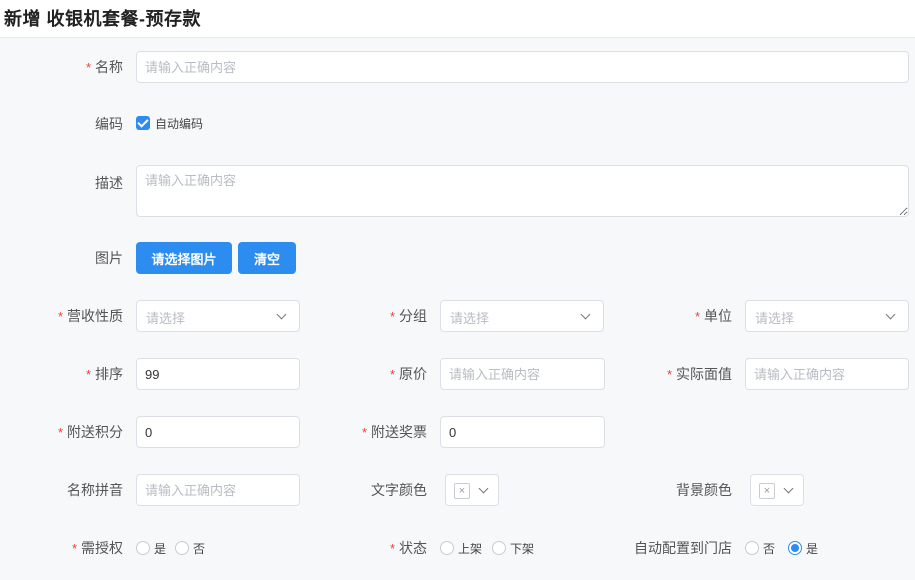 This screenshot has width=915, height=580. What do you see at coordinates (827, 316) in the screenshot?
I see `unit-select: 请选择` at bounding box center [827, 316].